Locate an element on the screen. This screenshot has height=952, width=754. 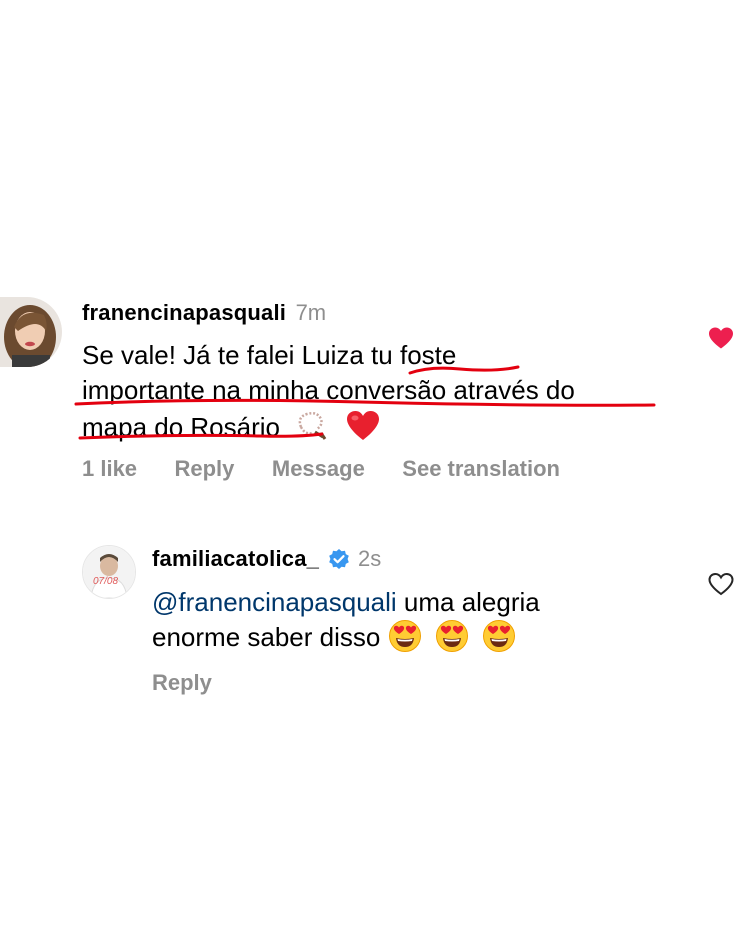
reply-line-1: @franencinapasquali uma alegria is located at coordinates (346, 602).